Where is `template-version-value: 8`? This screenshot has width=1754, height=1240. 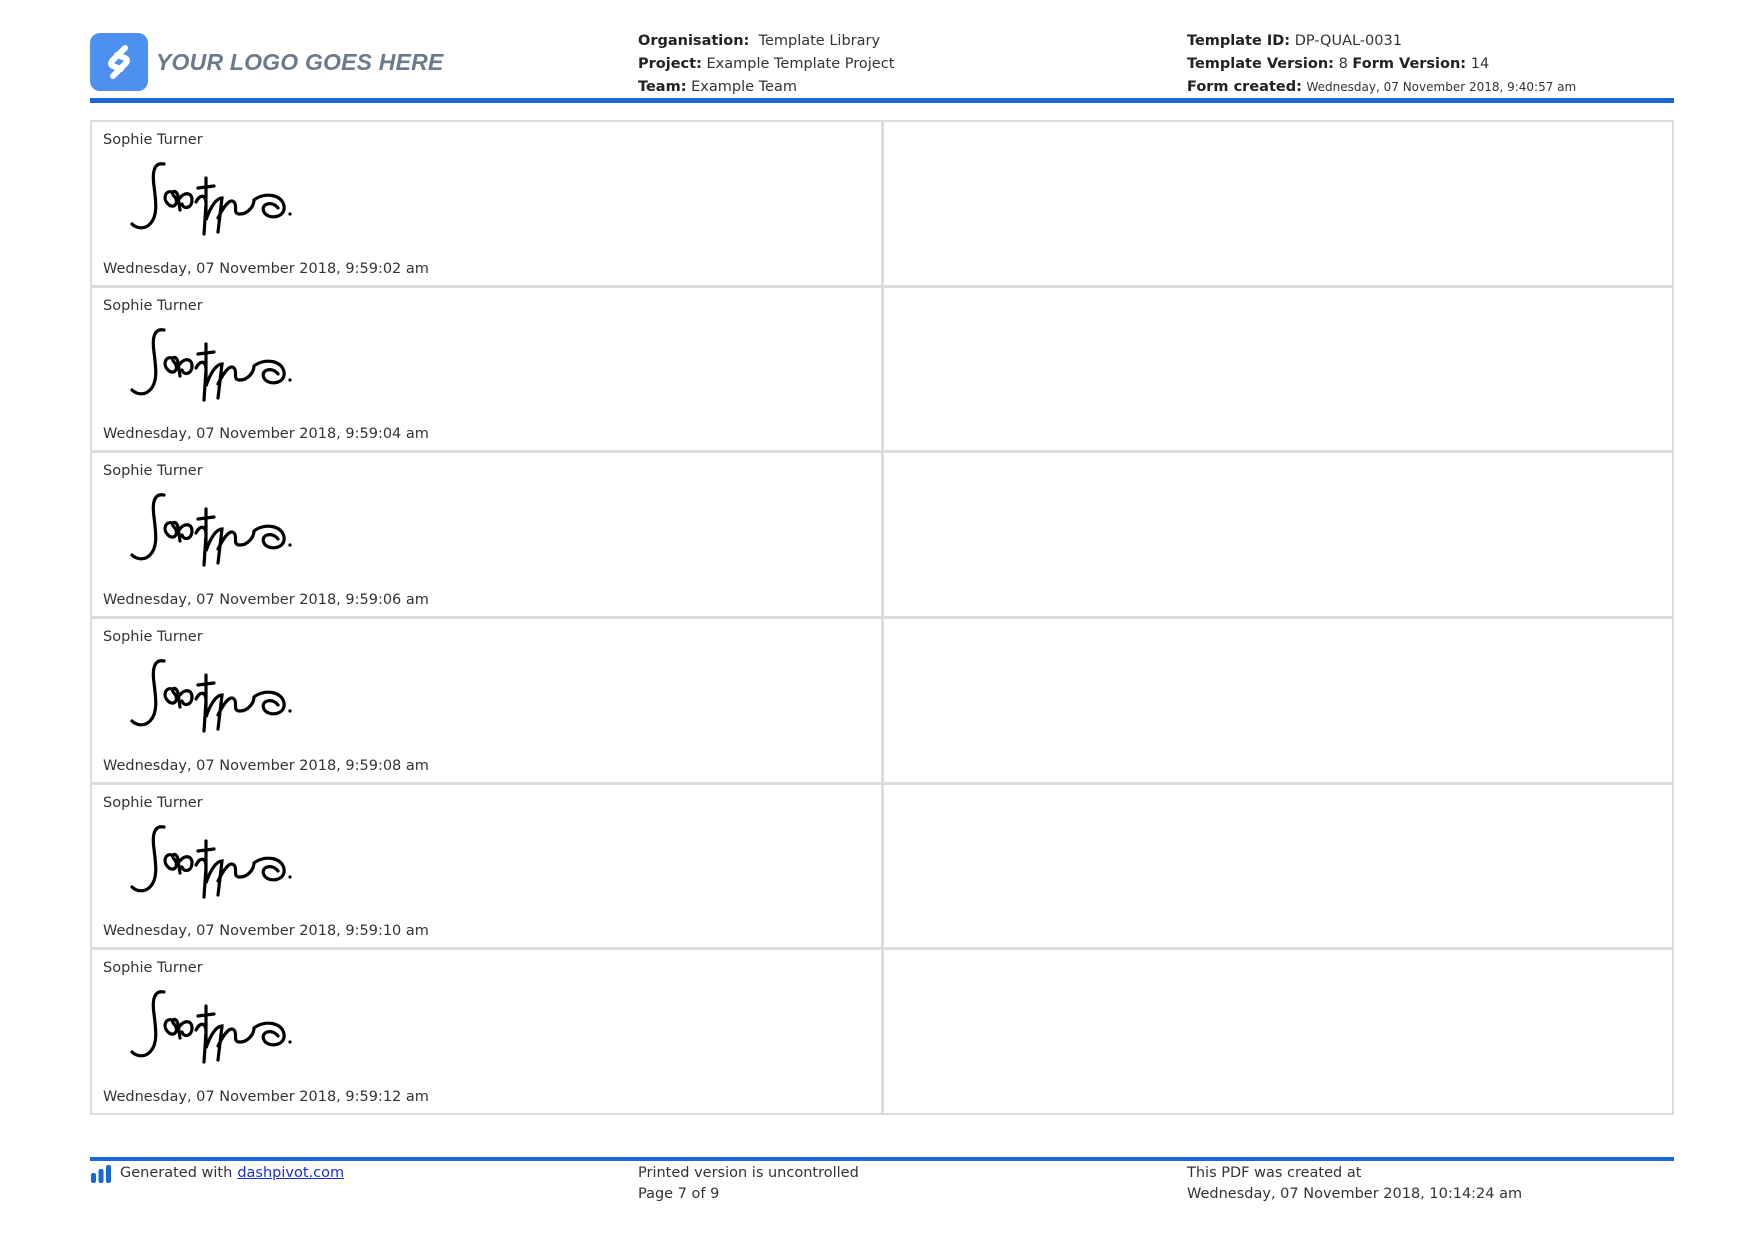
template-version-value: 8 is located at coordinates (1343, 64).